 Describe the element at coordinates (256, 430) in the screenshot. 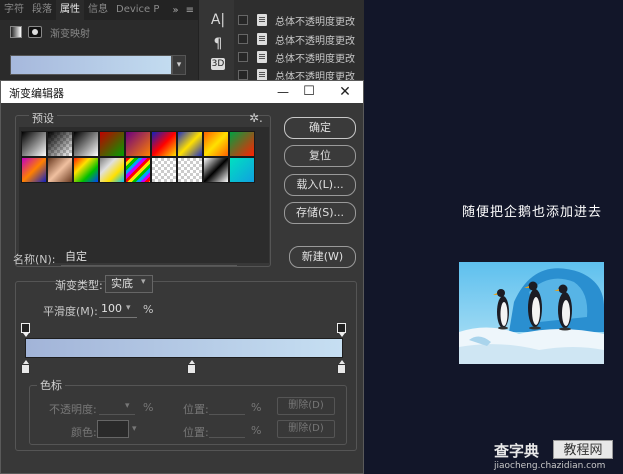

I see `color-location-unit: %` at that location.